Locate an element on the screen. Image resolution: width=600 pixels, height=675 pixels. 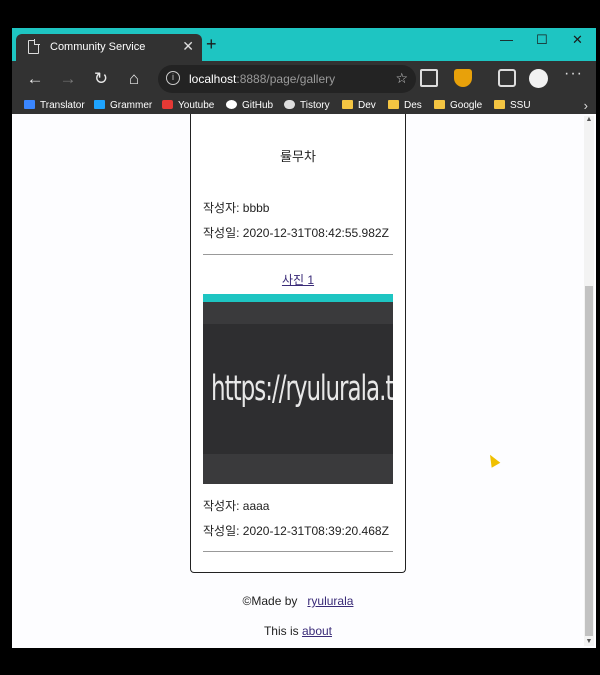
title-bar: Community Service ✕ + — ☐ ✕ is located at coordinates (304, 44).